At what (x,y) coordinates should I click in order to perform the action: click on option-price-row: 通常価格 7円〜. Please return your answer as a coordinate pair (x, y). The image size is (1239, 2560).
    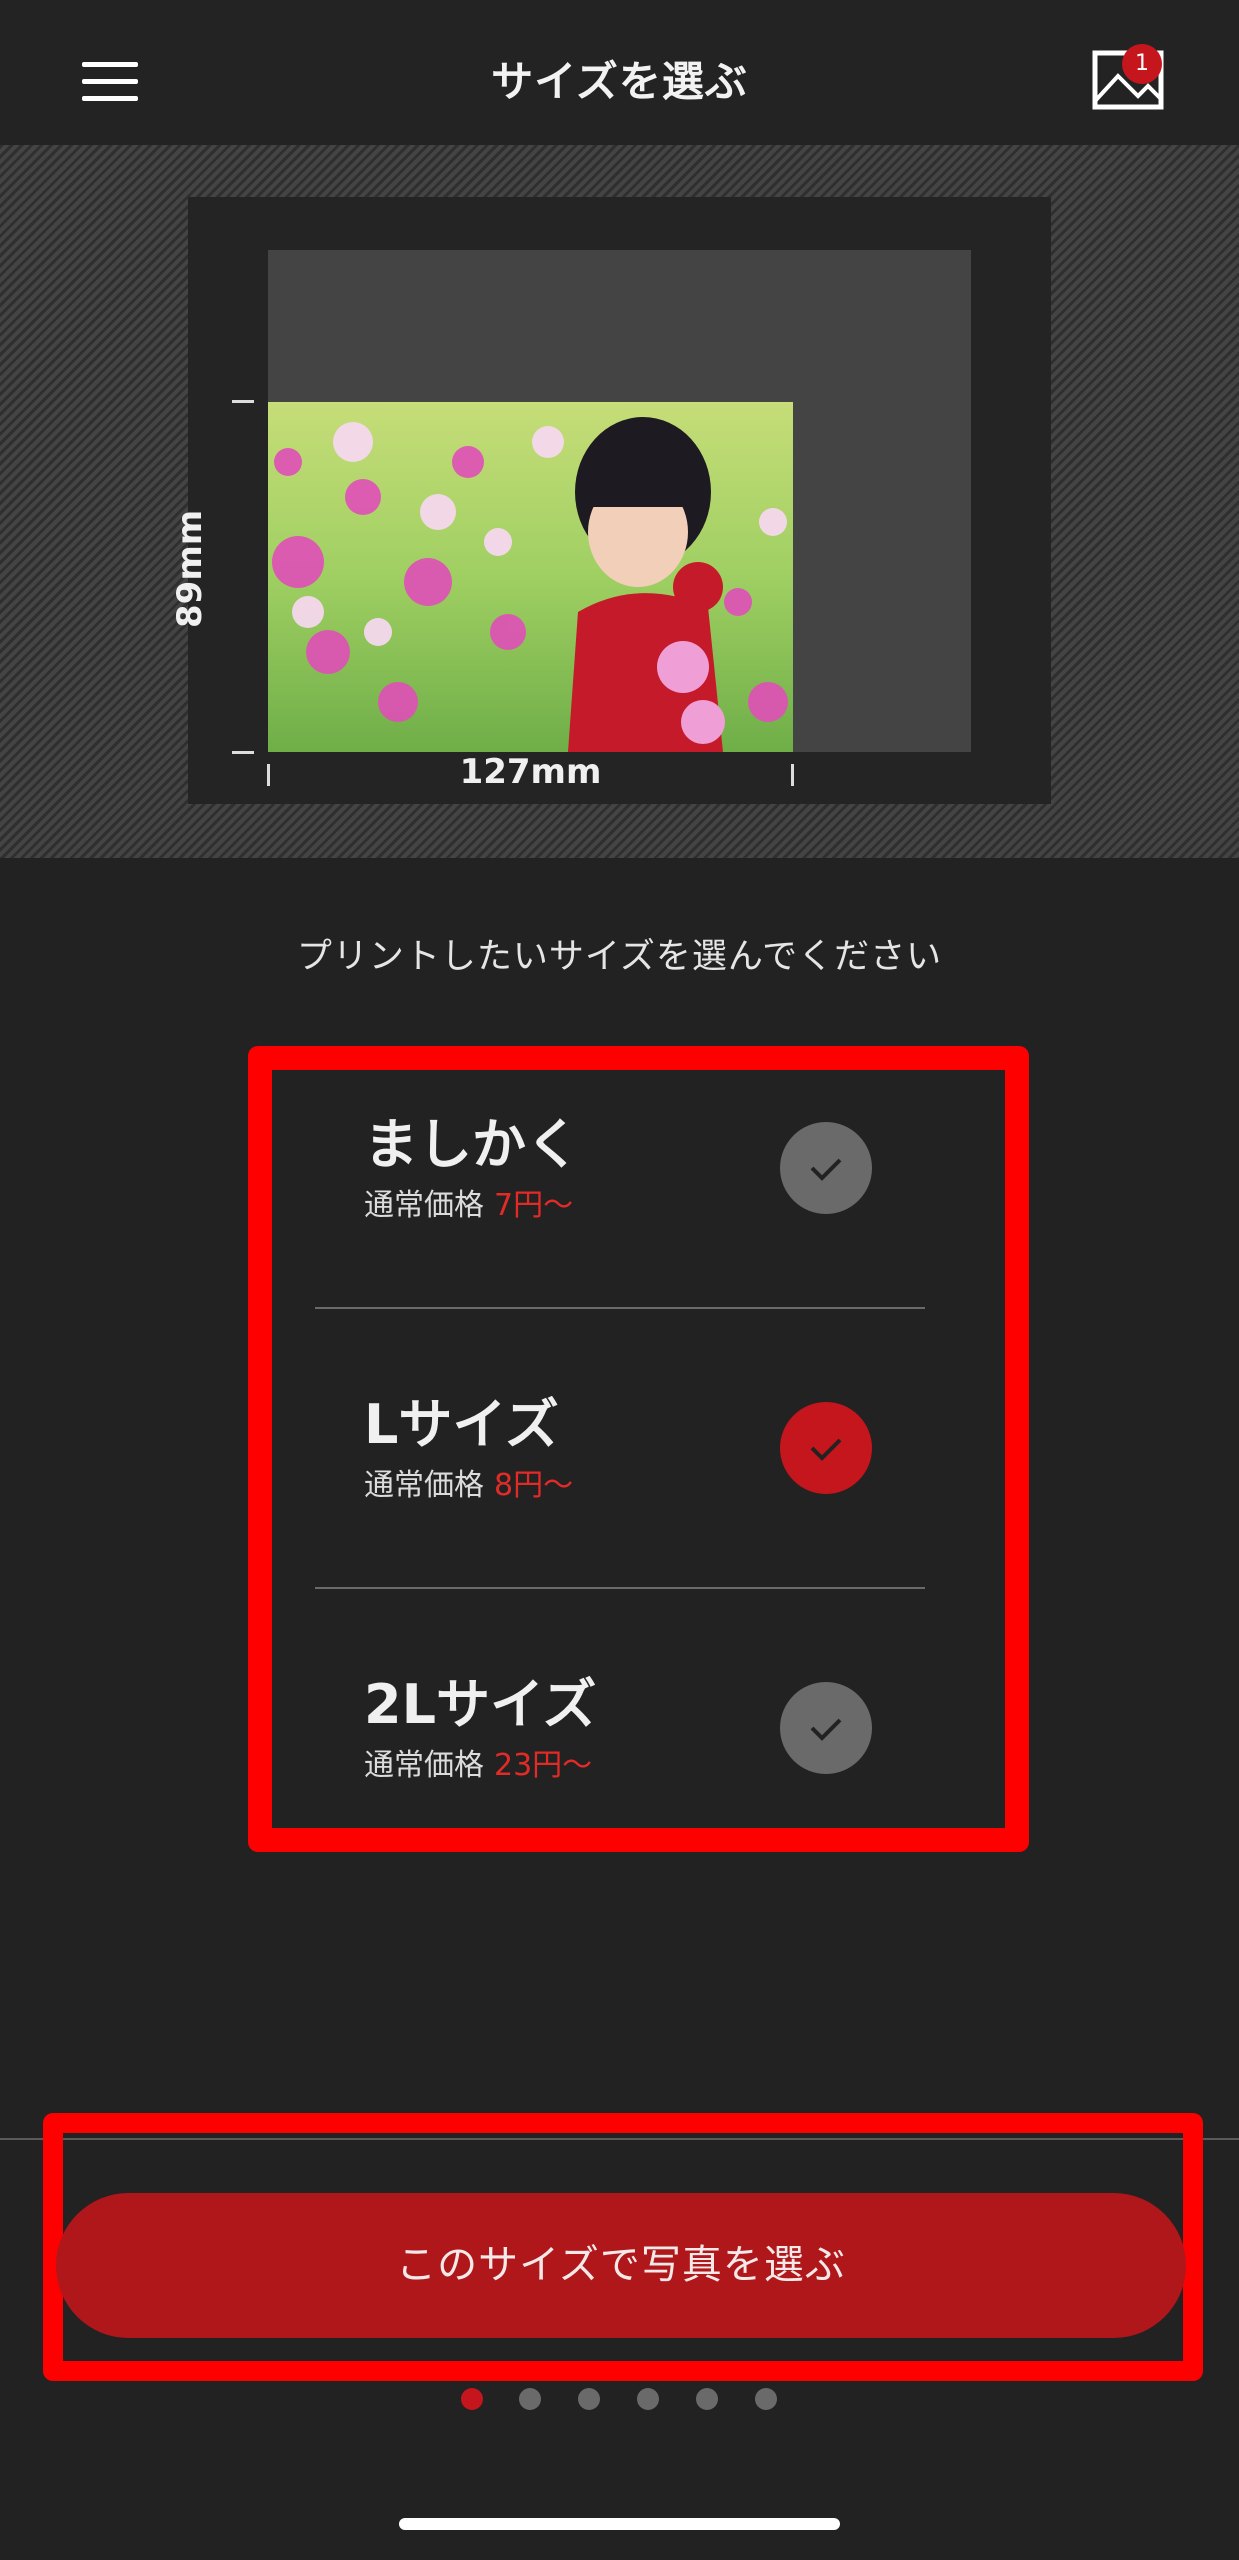
    Looking at the image, I should click on (468, 1202).